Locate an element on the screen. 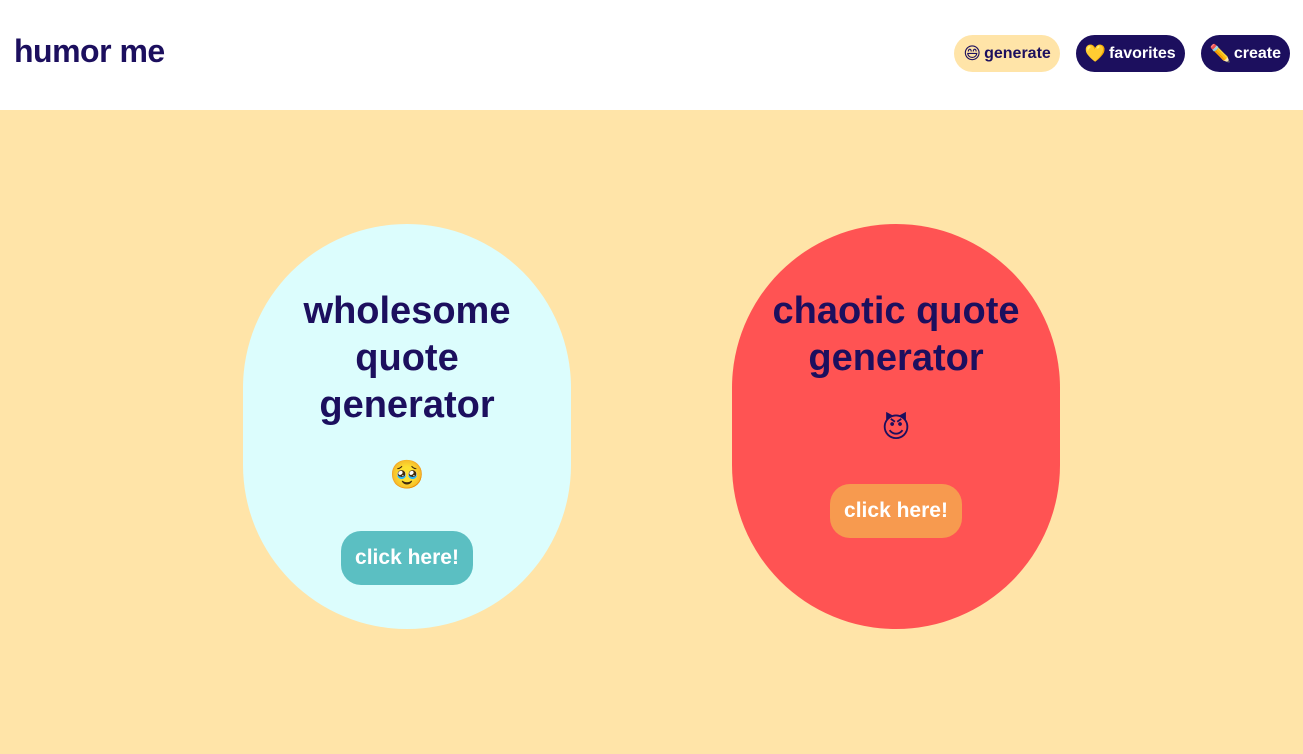 Image resolution: width=1303 pixels, height=754 pixels. wholesome-generator-card: wholesome quote generator 🥹 click here! is located at coordinates (407, 426).